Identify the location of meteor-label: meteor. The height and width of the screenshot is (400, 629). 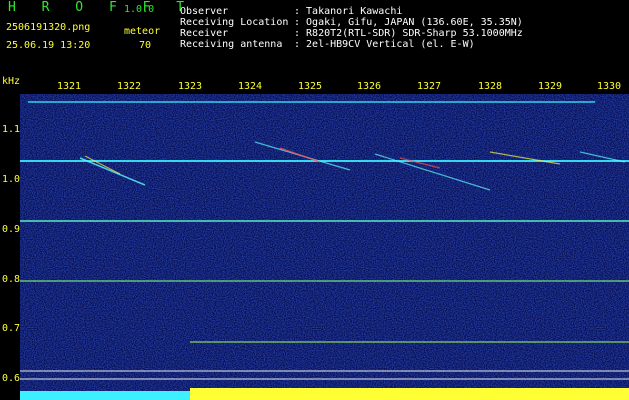
(142, 31).